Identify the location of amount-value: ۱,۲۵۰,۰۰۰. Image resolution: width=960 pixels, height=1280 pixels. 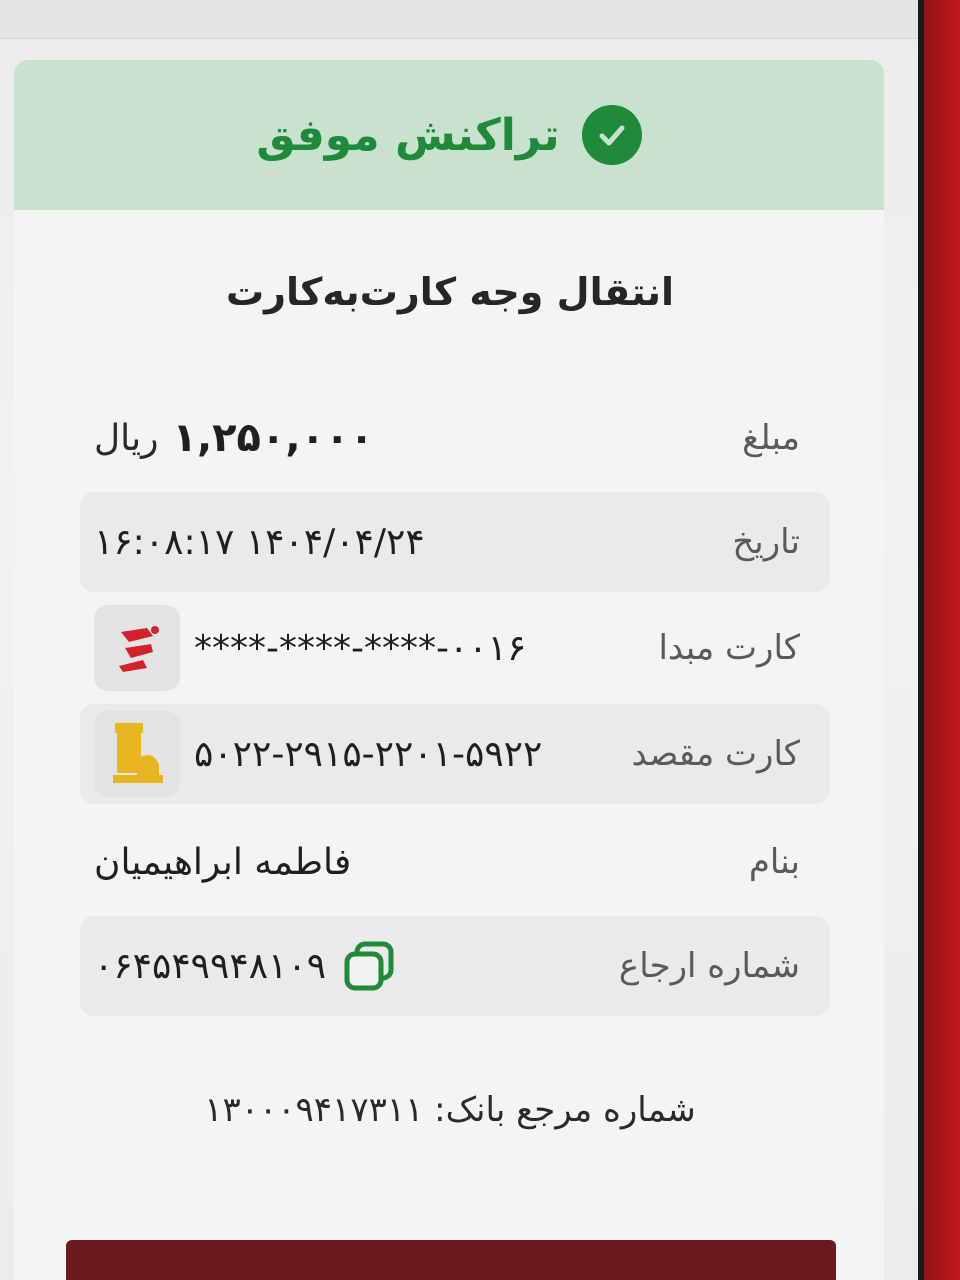
(273, 438).